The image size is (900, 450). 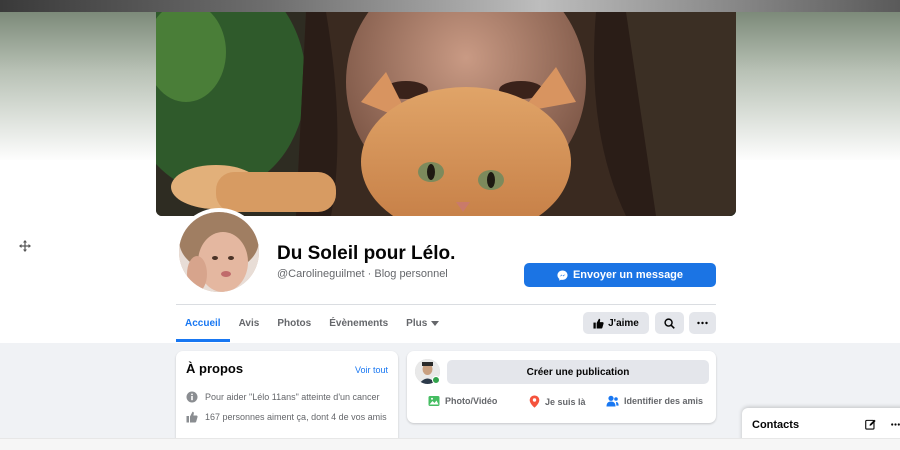 What do you see at coordinates (219, 252) in the screenshot?
I see `profile-avatar` at bounding box center [219, 252].